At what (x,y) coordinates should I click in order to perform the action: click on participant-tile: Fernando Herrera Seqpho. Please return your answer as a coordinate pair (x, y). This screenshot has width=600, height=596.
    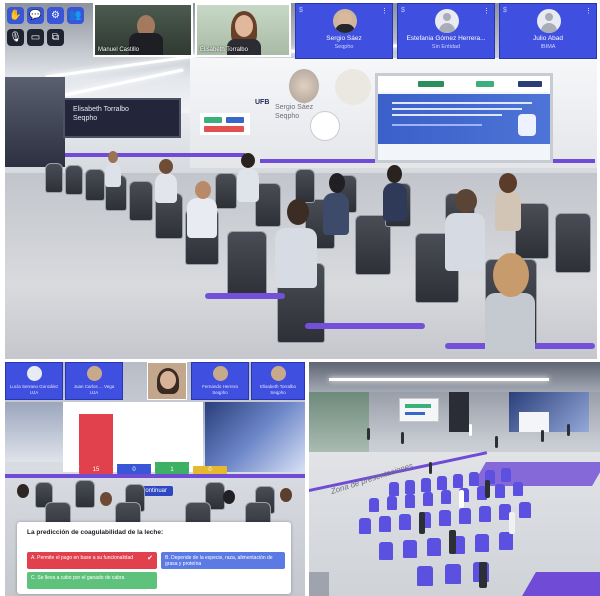
    Looking at the image, I should click on (220, 381).